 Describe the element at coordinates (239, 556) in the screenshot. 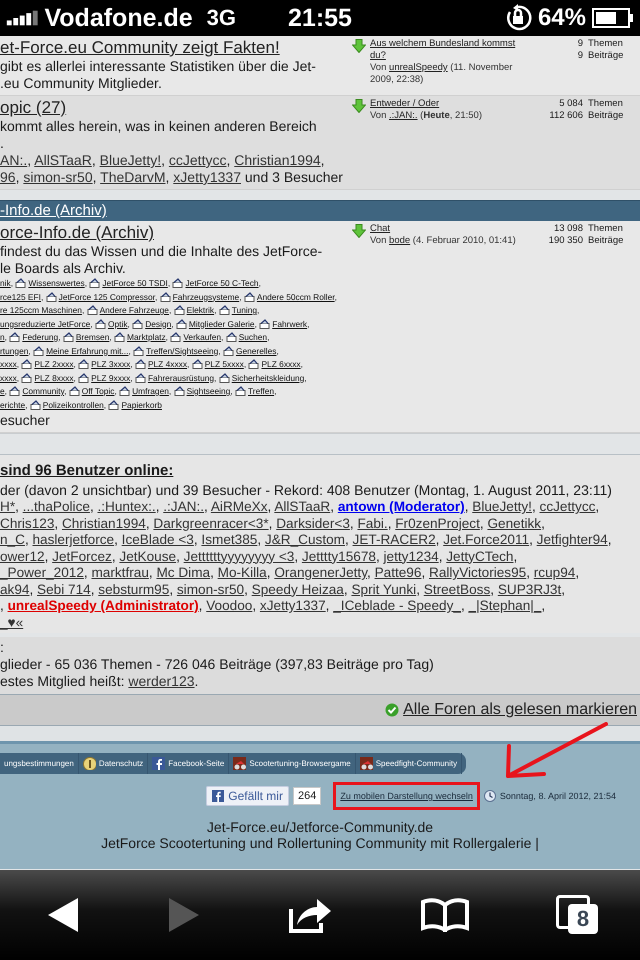

I see `user-link: Jettttttyyyyyyyy <3` at that location.